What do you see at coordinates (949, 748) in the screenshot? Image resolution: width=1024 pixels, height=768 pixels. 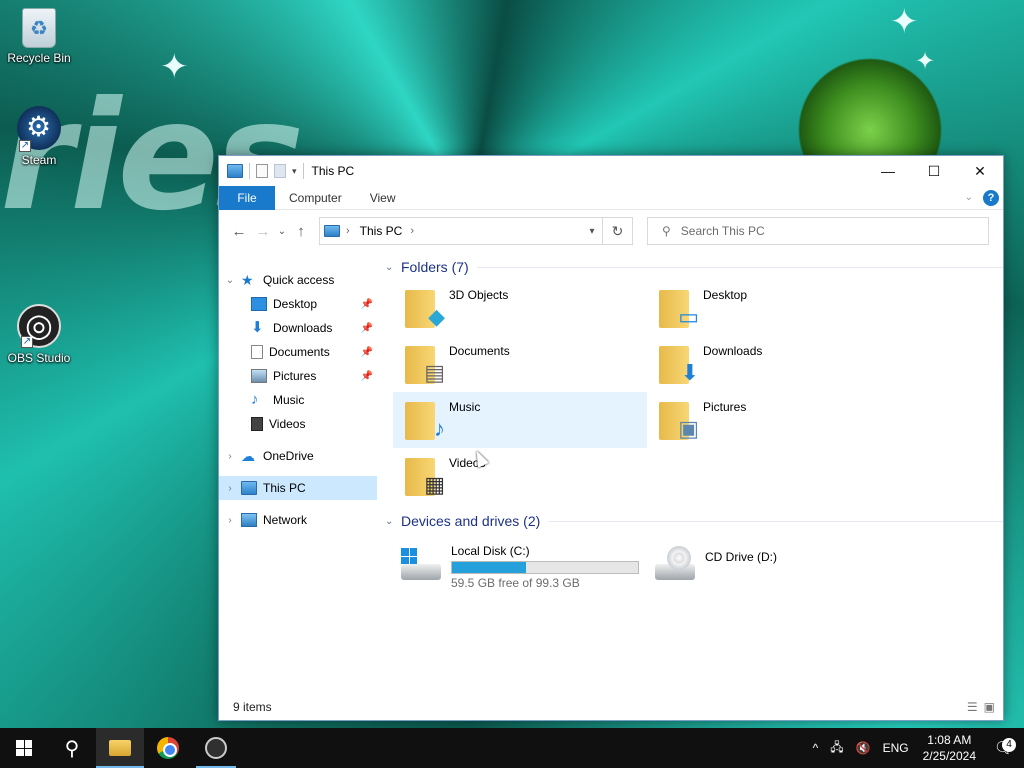 I see `clock: 1:08 AM 2/25/2024` at bounding box center [949, 748].